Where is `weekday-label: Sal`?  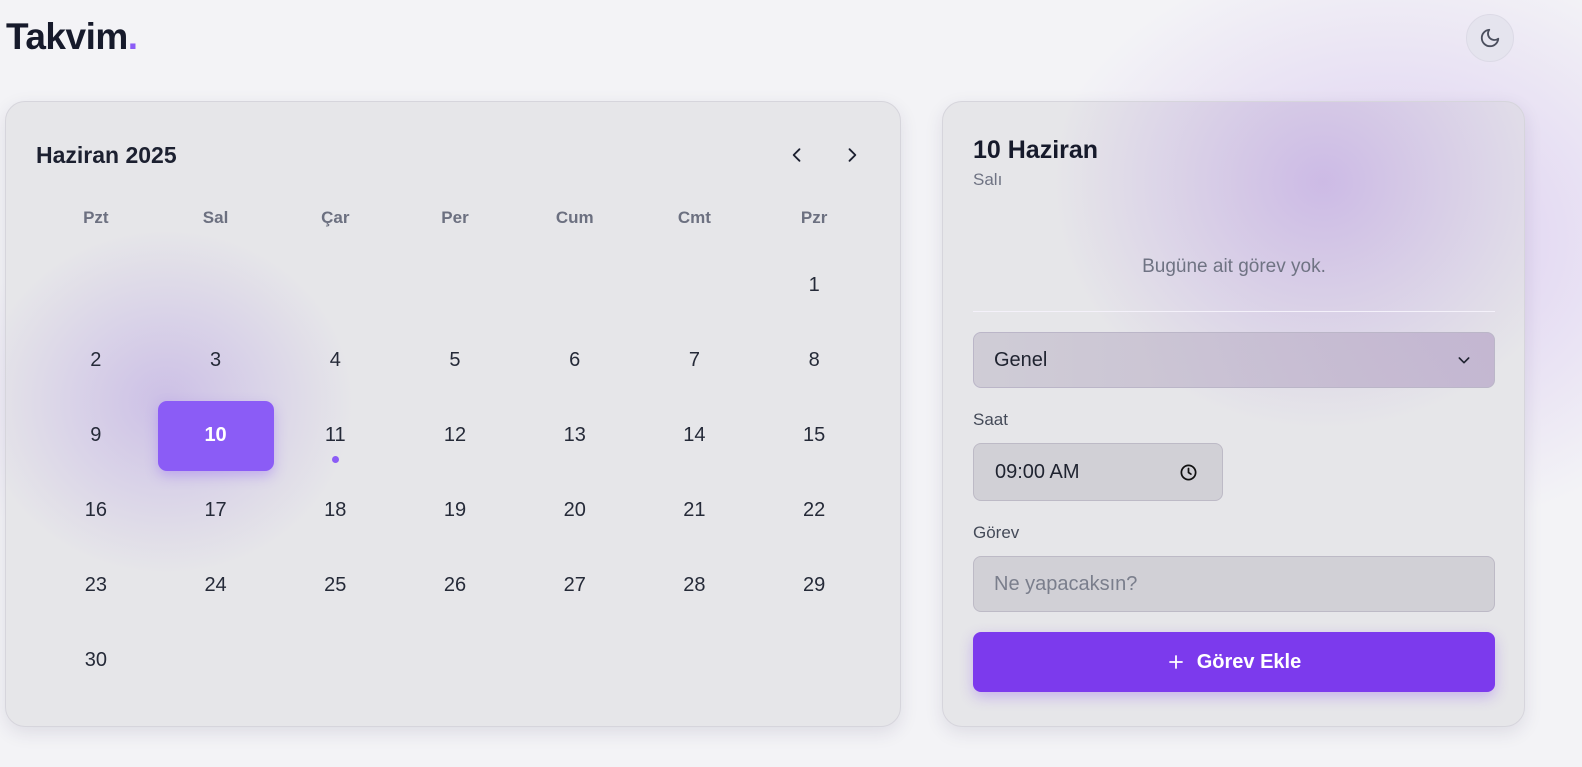 weekday-label: Sal is located at coordinates (215, 217).